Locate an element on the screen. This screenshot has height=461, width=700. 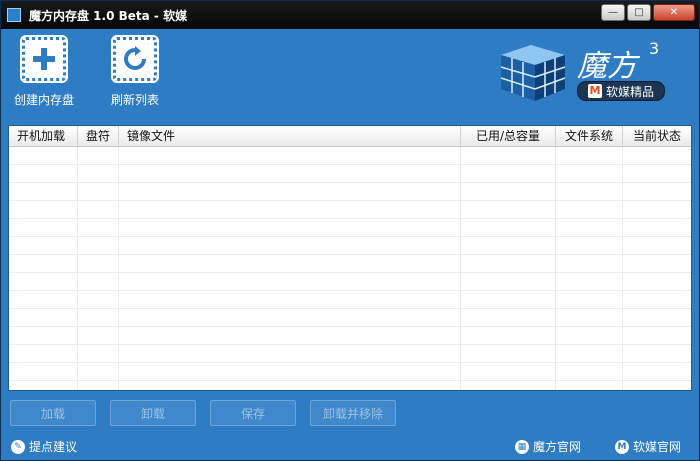
close-button: ✕ is located at coordinates (674, 12).